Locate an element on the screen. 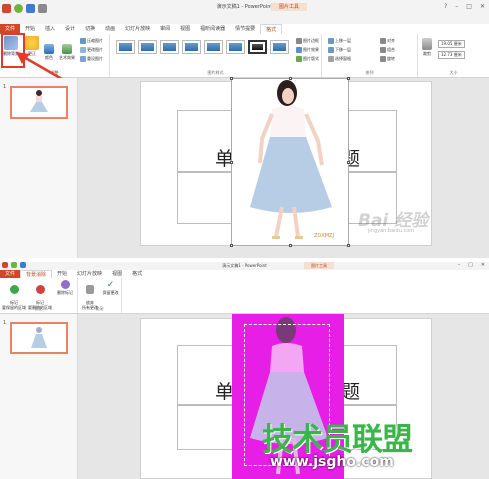  send-backward-icon is located at coordinates (331, 50).